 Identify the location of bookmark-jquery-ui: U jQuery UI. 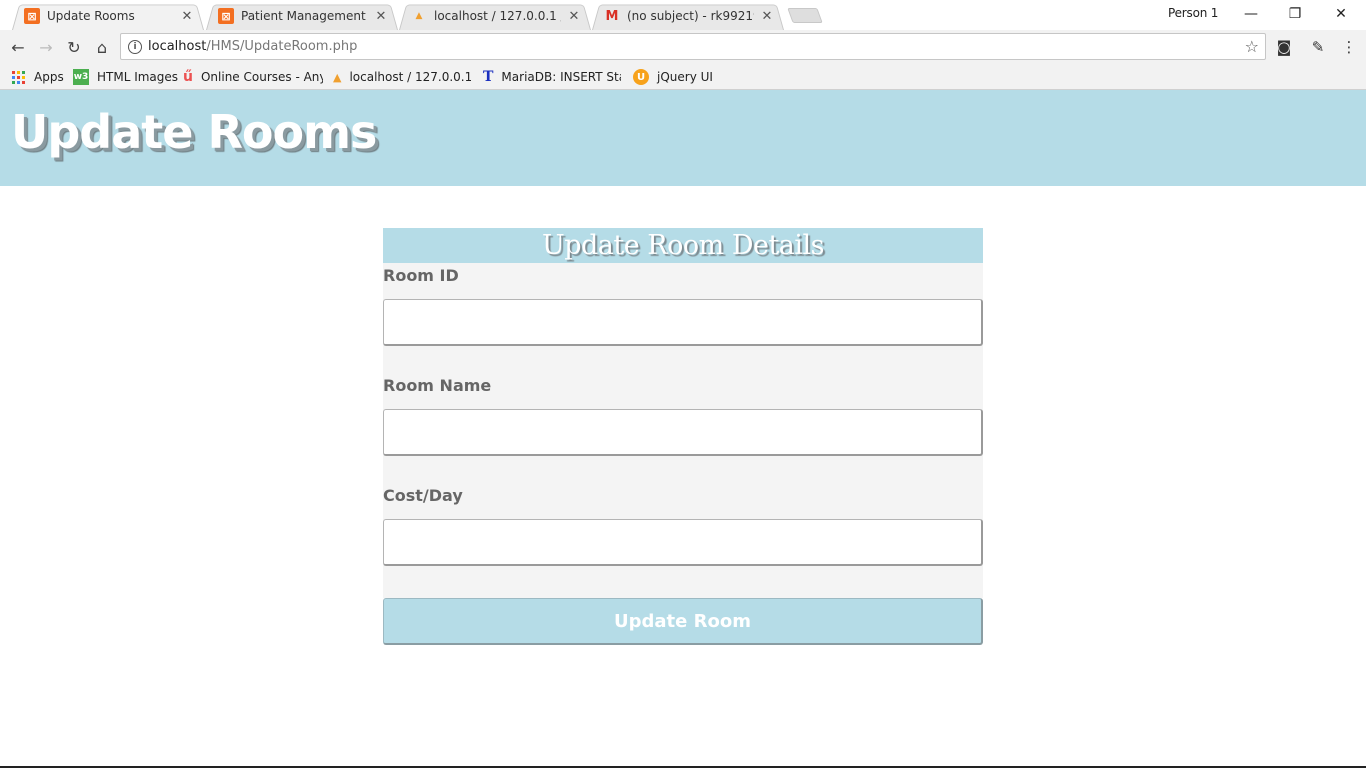
(673, 77).